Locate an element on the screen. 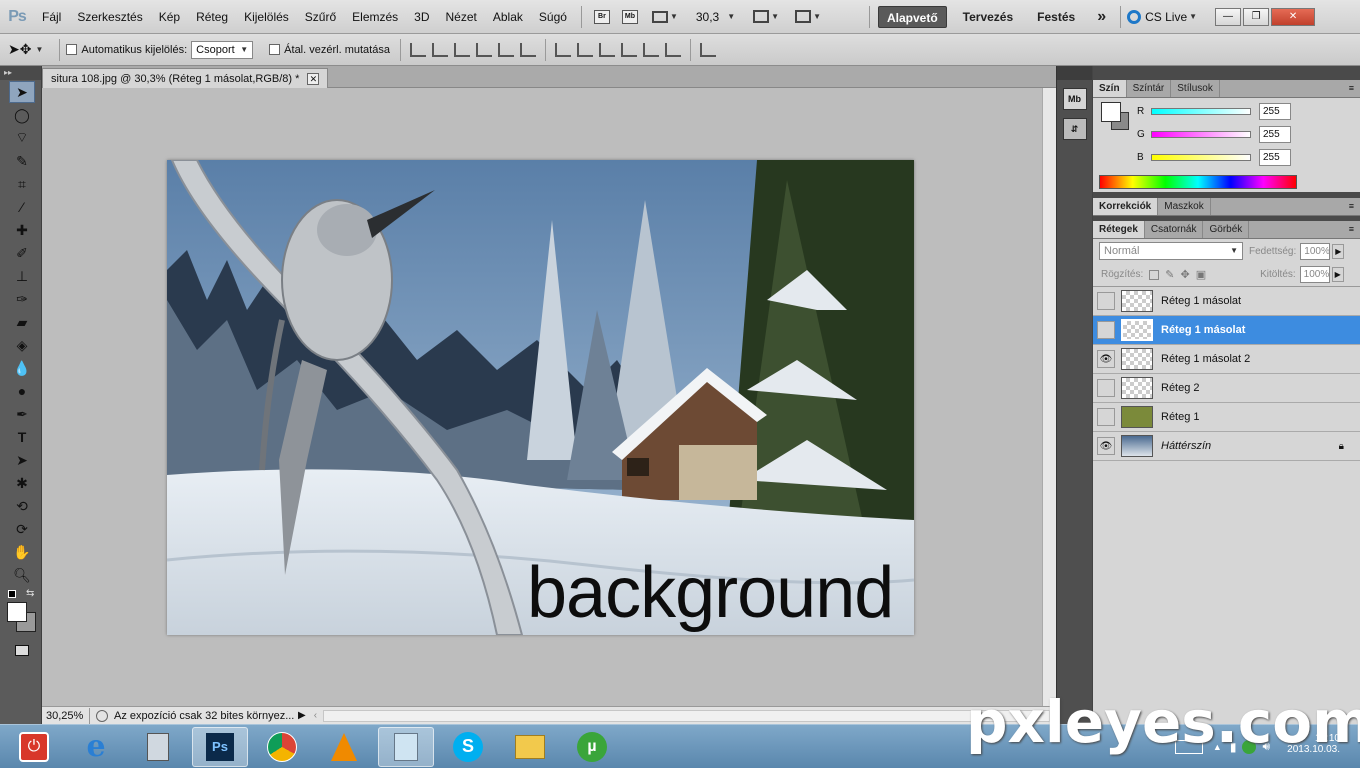  restore-button: ❐ is located at coordinates (1256, 16).